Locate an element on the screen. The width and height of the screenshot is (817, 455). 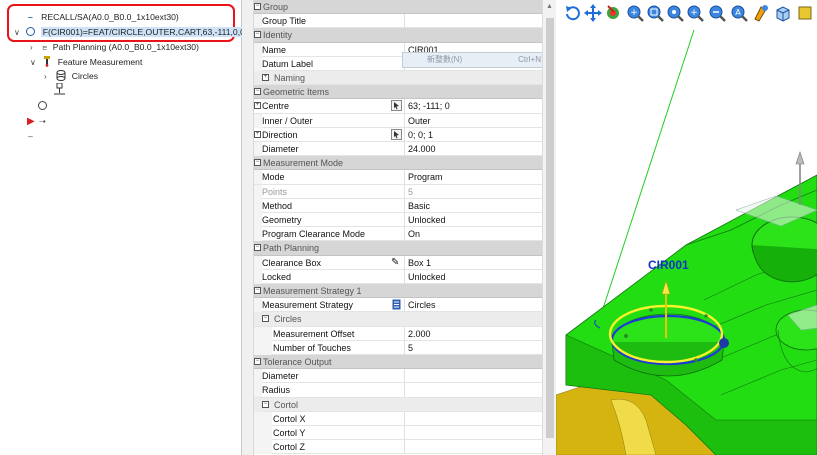
probe-move-icon is located at coordinates (59, 88).